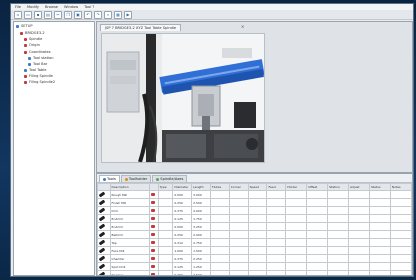  I want to click on tree-item-tool-bar: Tool Bar, so click(37, 64).